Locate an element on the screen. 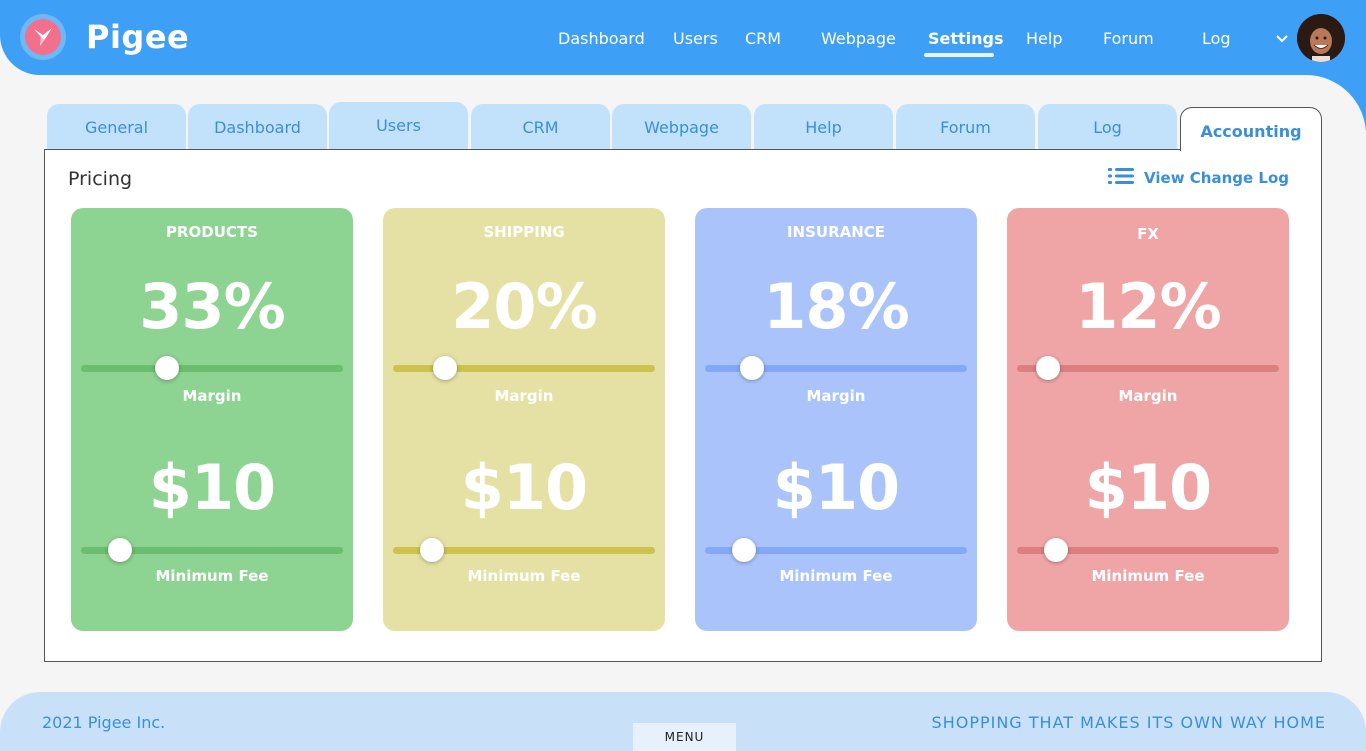 This screenshot has width=1366, height=751. margin-value: 18% is located at coordinates (836, 306).